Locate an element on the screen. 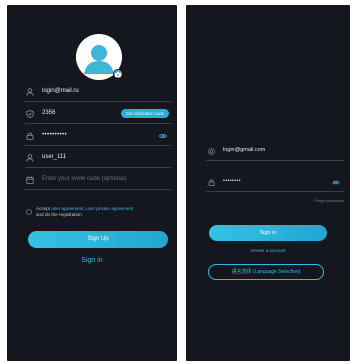  calendar-icon is located at coordinates (30, 180).